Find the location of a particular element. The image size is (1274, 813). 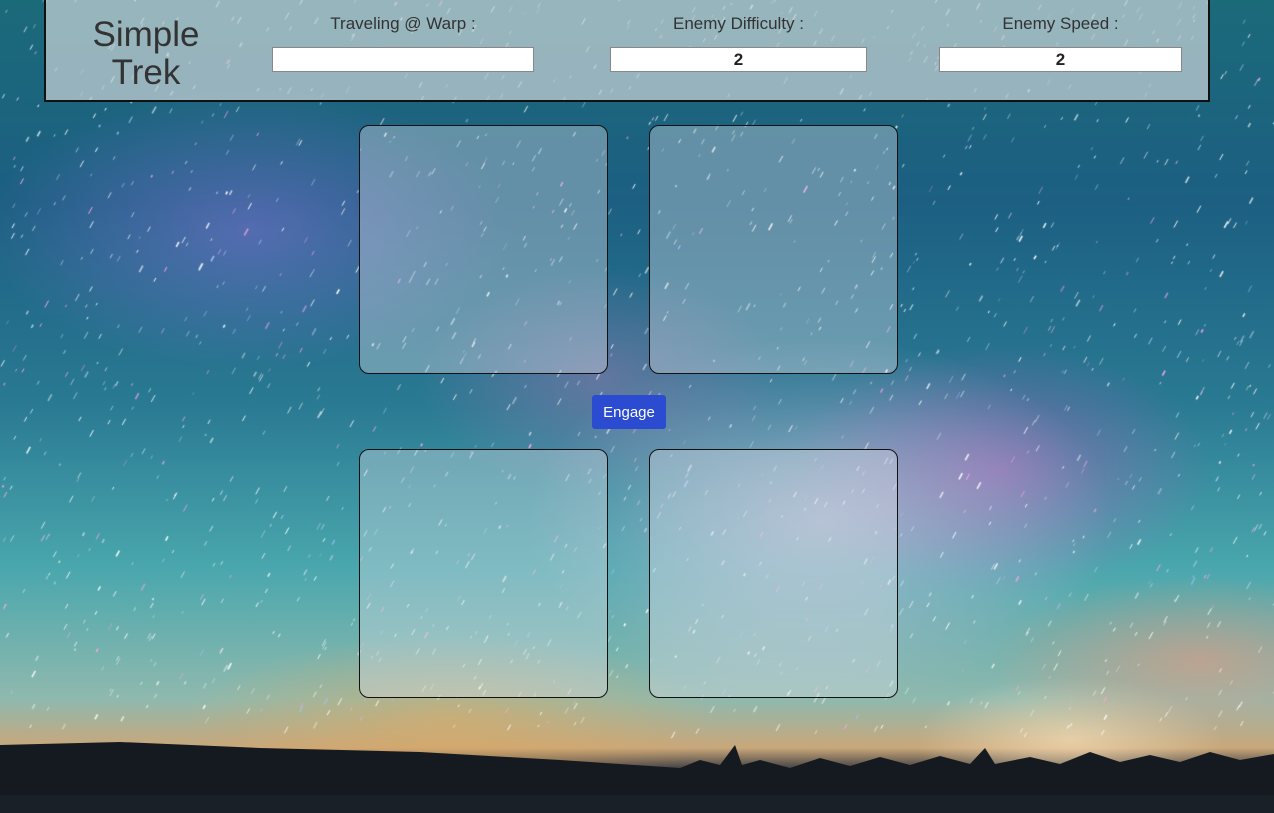

difficulty-input is located at coordinates (738, 59).